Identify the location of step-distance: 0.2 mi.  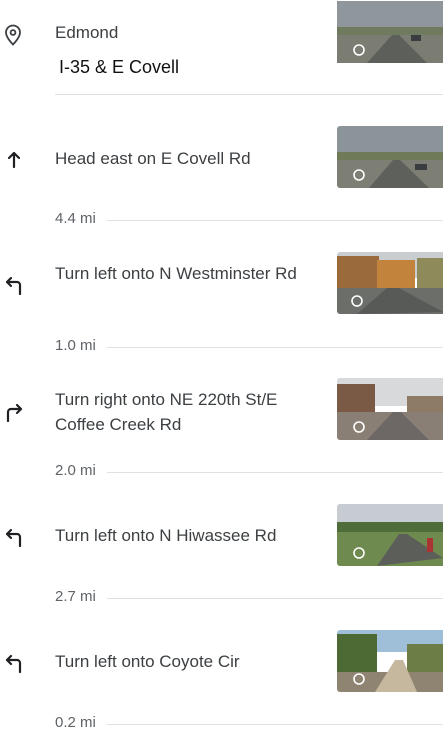
(75, 722).